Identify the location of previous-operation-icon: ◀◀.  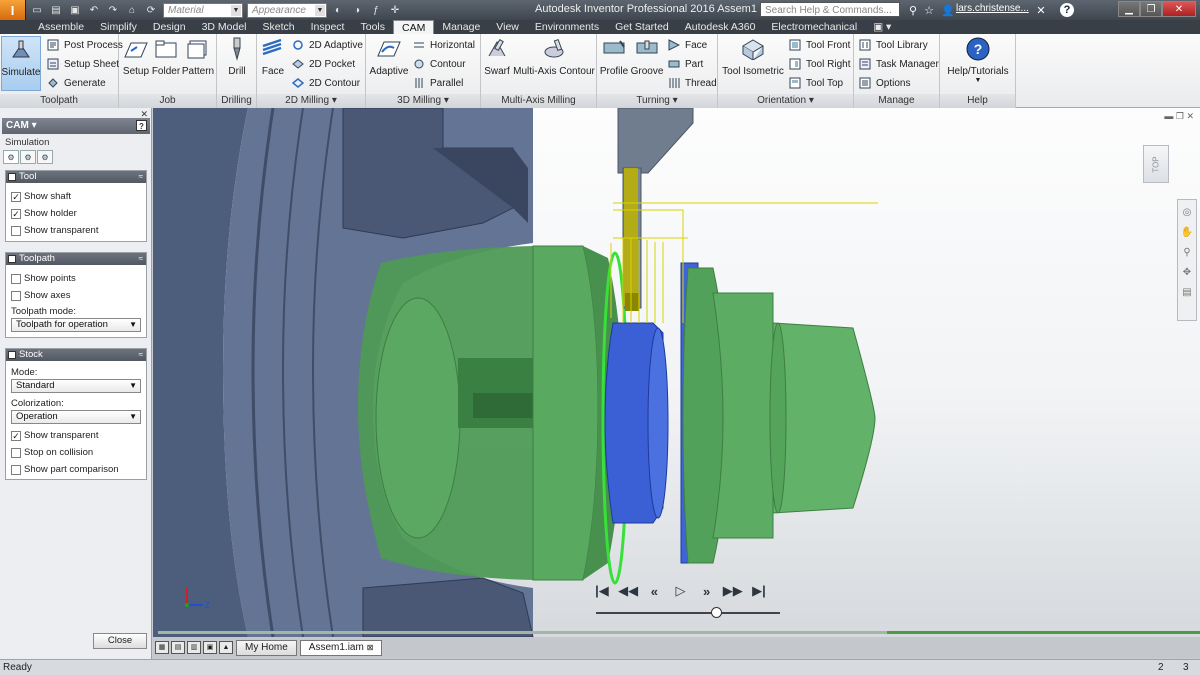
(628, 591).